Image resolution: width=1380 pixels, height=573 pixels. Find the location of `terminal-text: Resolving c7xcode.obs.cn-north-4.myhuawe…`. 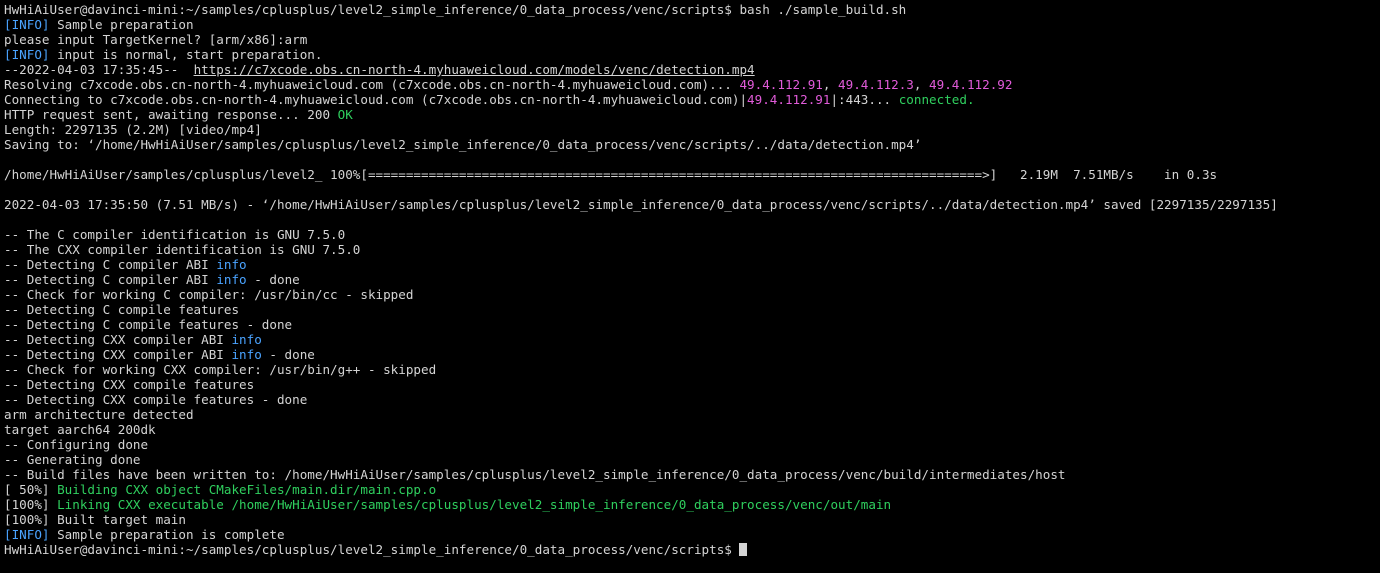

terminal-text: Resolving c7xcode.obs.cn-north-4.myhuawe… is located at coordinates (372, 84).